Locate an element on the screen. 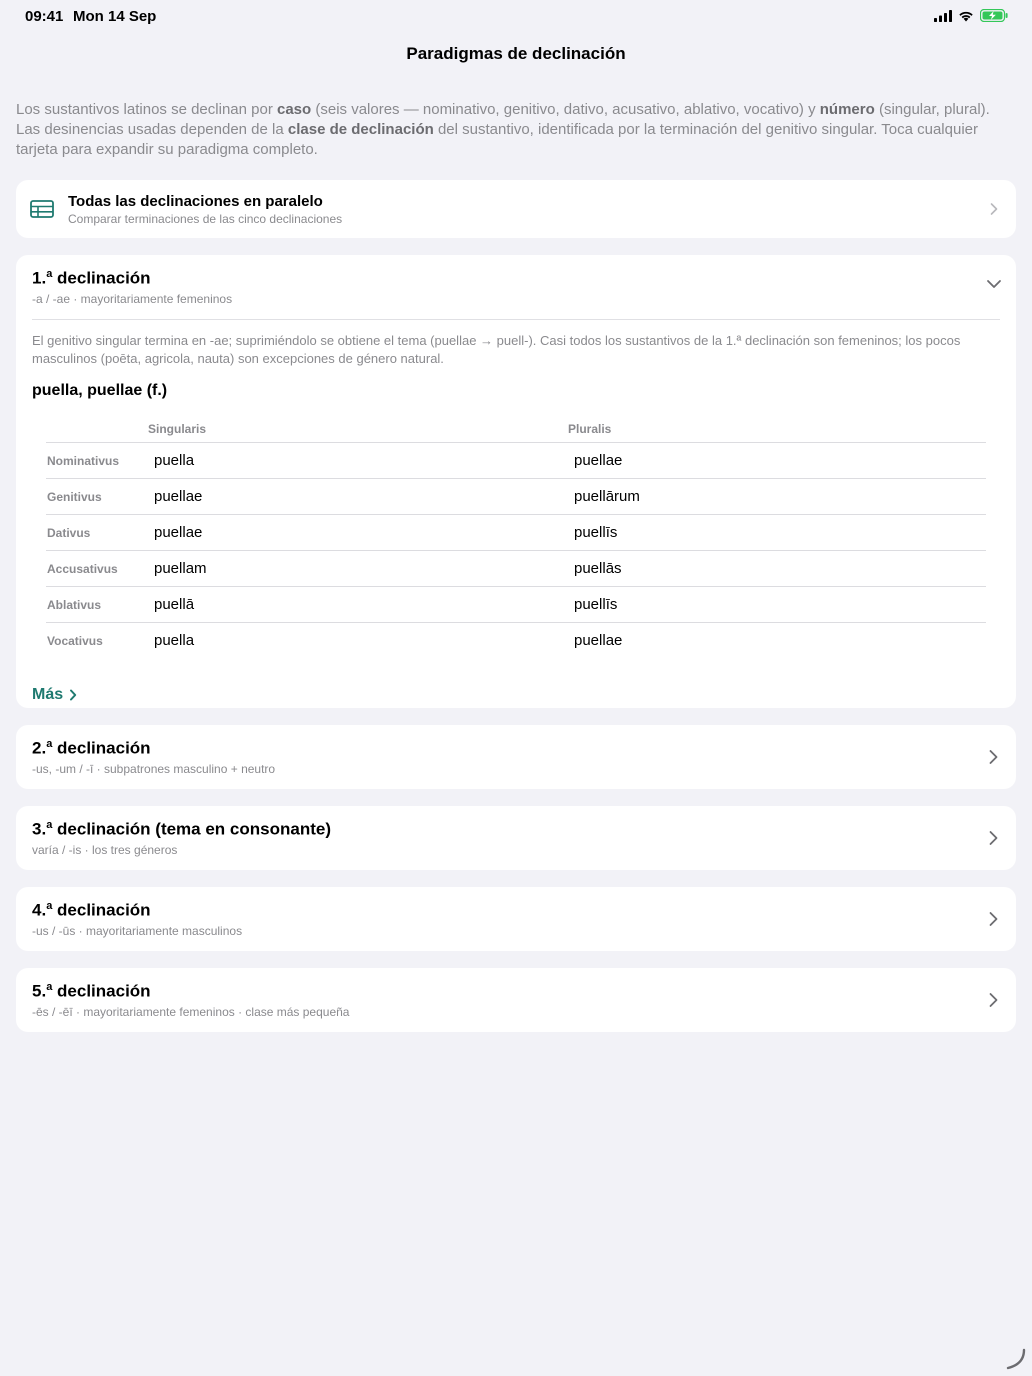 This screenshot has height=1376, width=1032. declension-1-title: 1.a declinación is located at coordinates (91, 278).